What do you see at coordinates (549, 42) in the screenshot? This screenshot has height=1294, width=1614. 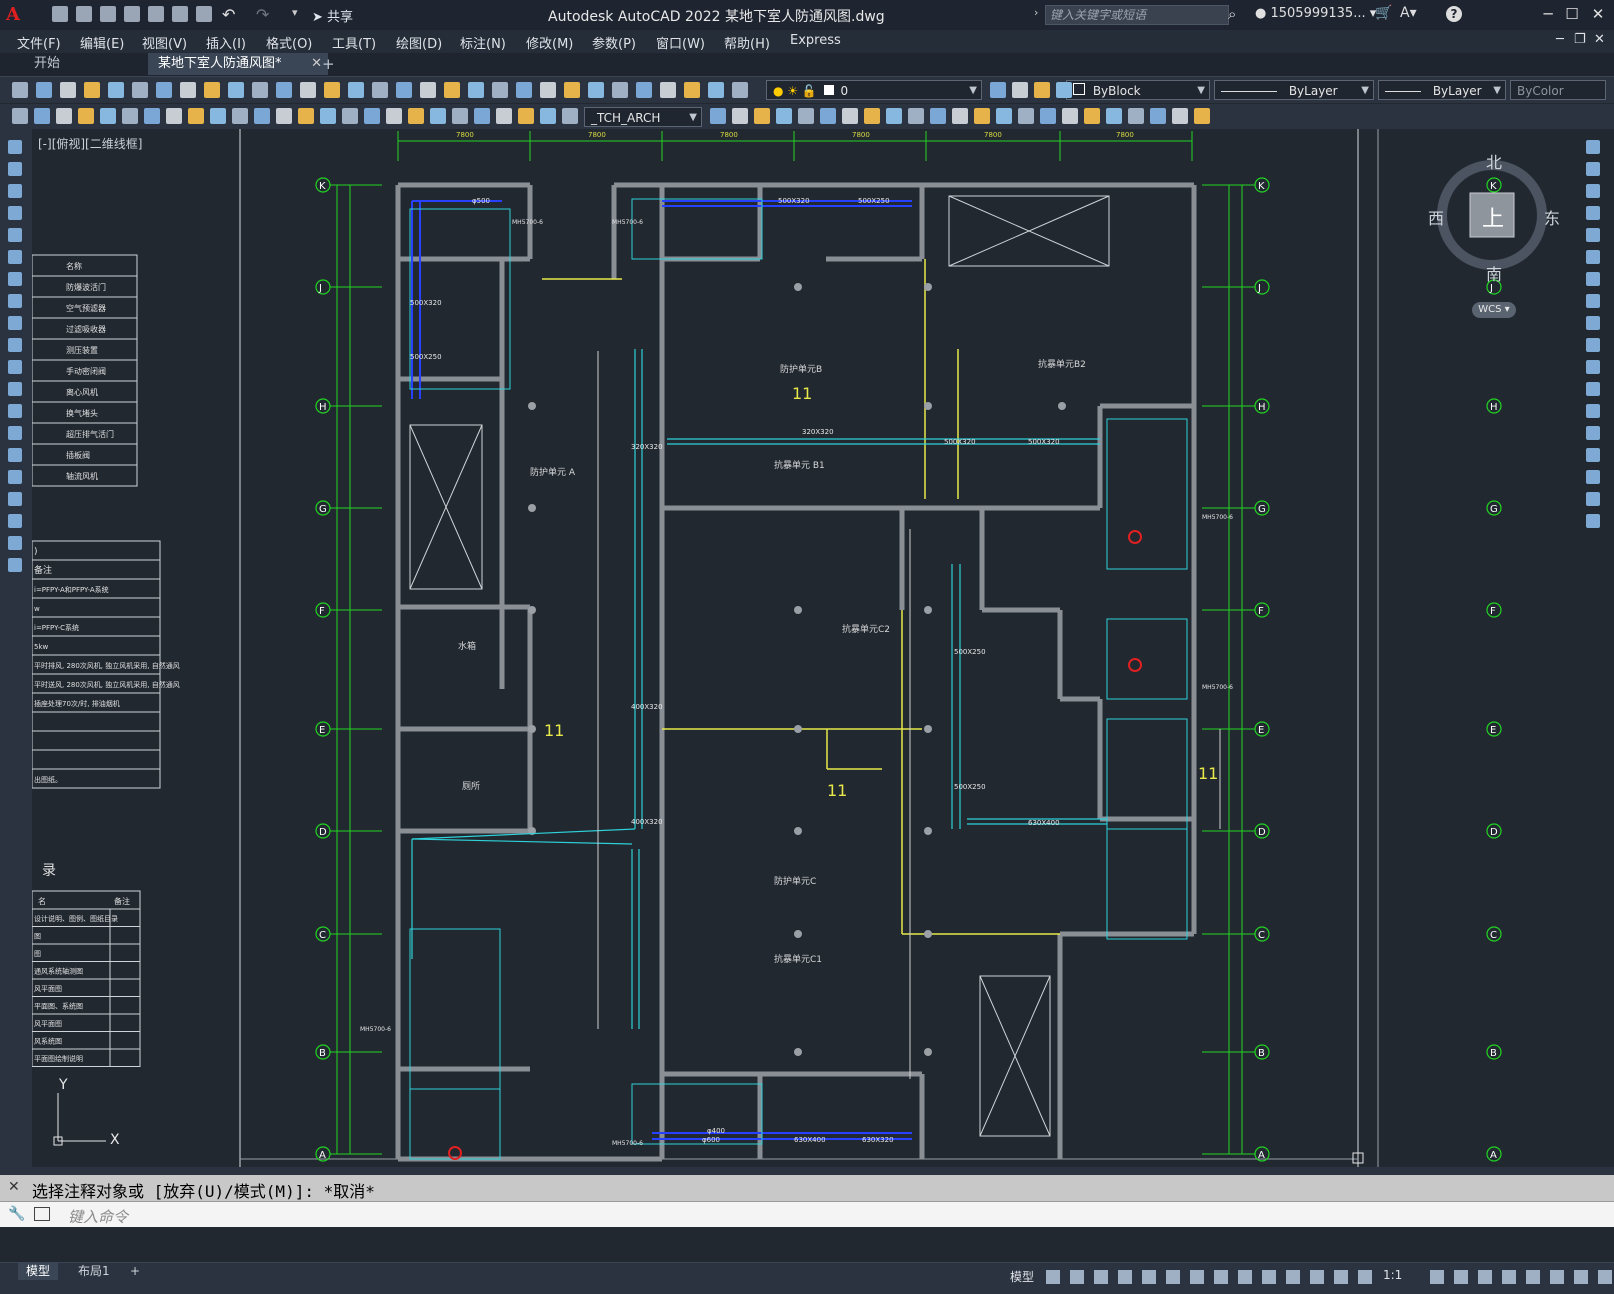 I see `menu-modify: 修改(M)` at bounding box center [549, 42].